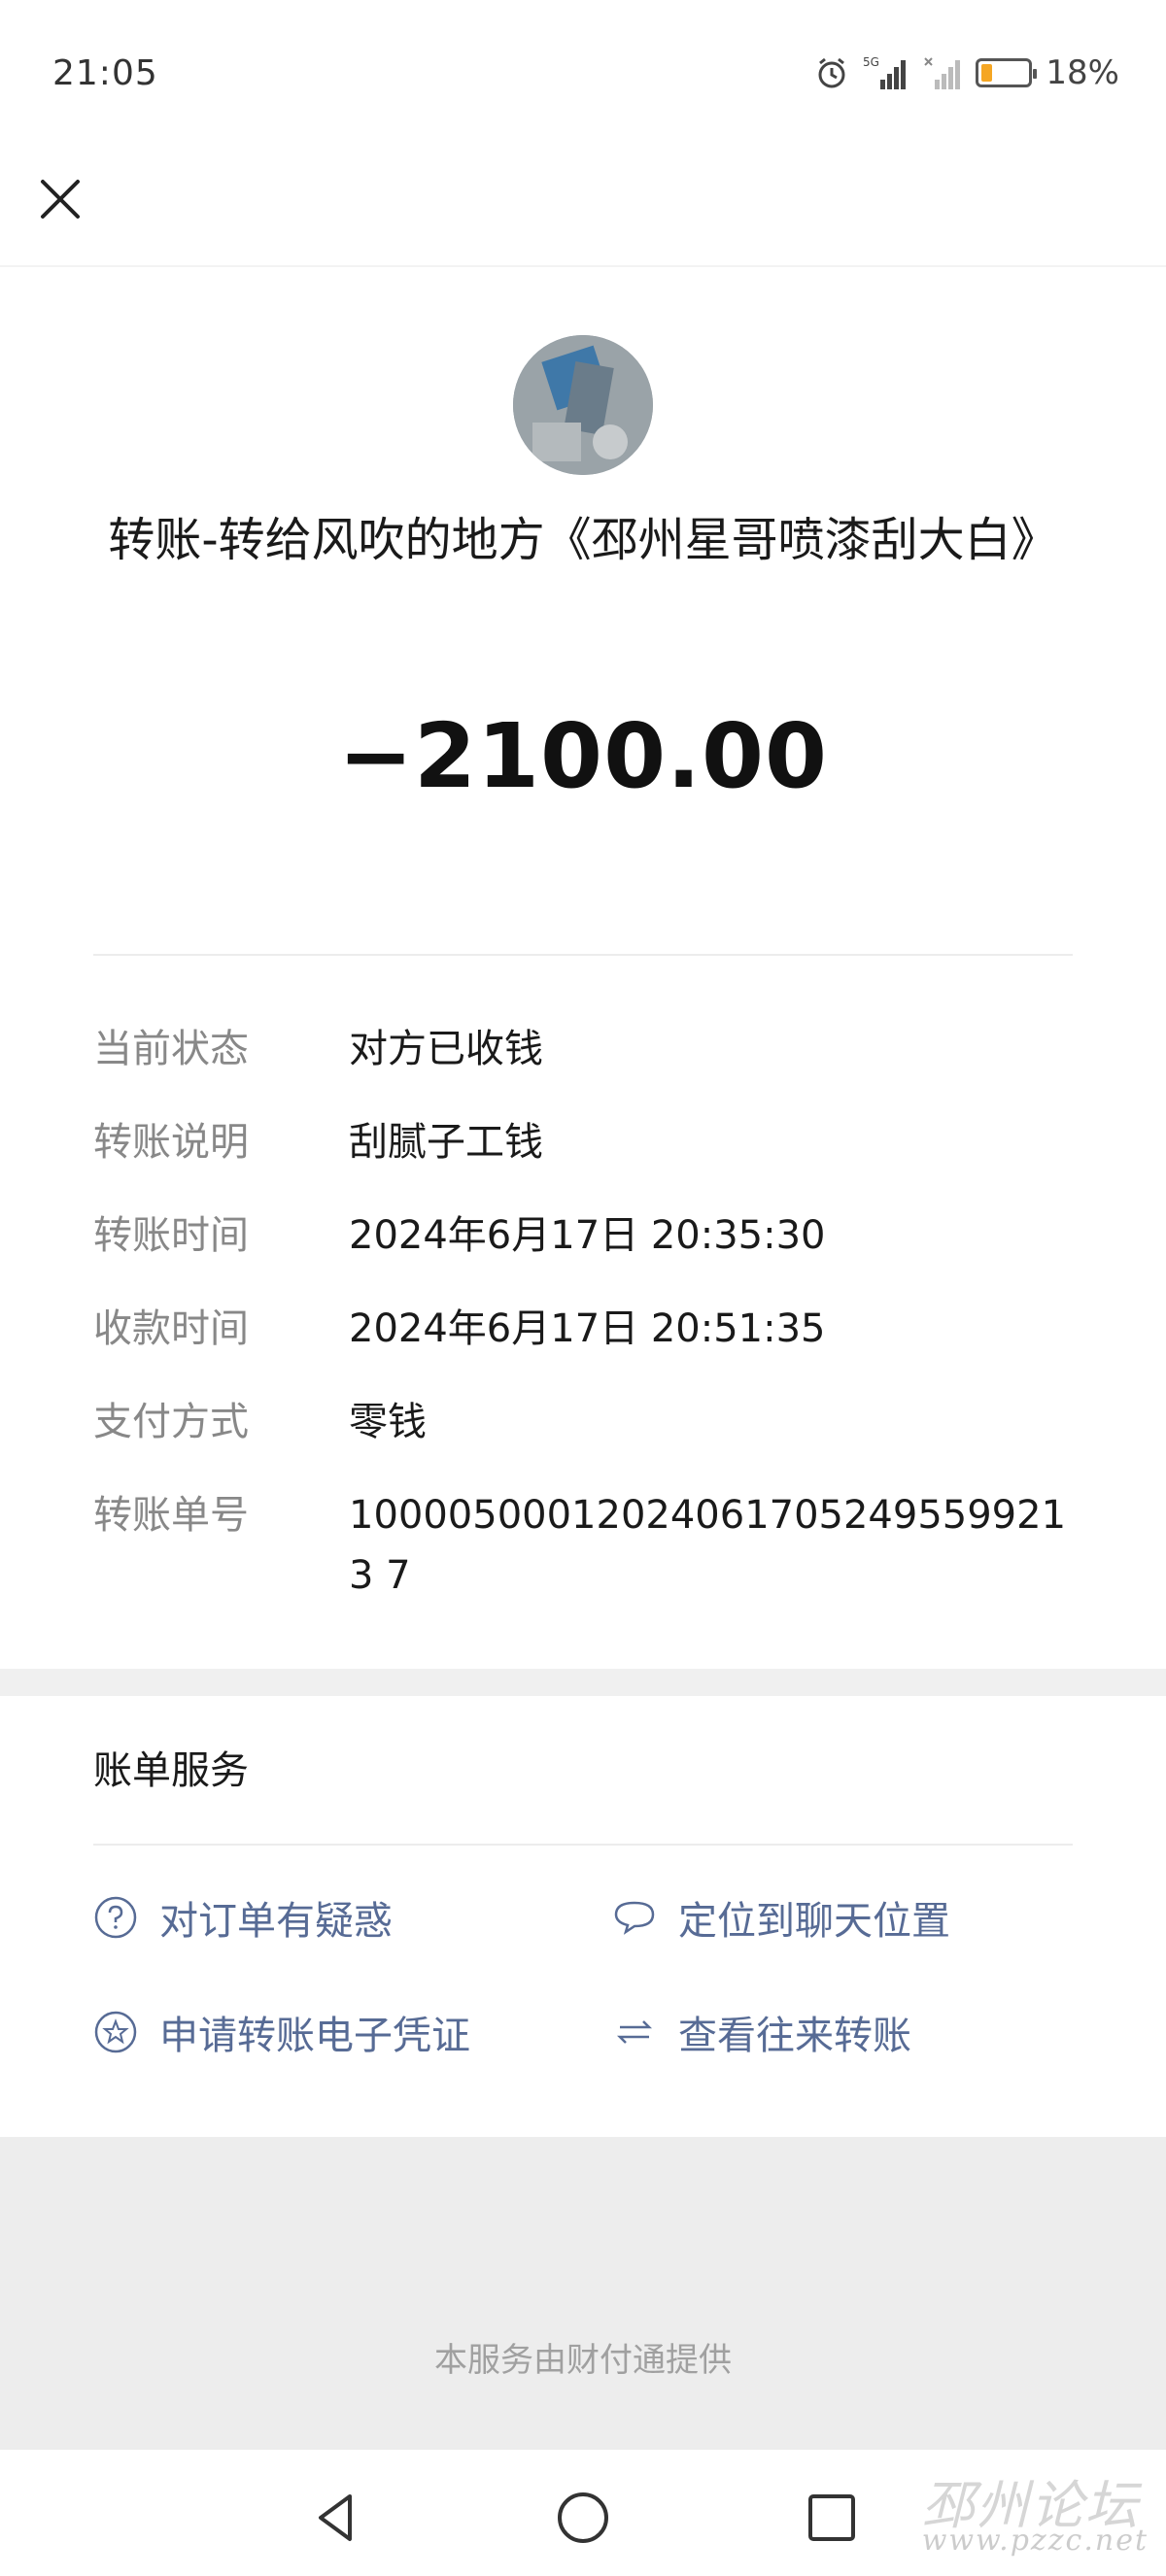 The width and height of the screenshot is (1166, 2576). What do you see at coordinates (794, 2036) in the screenshot?
I see `view-transfers-label: 查看往来转账` at bounding box center [794, 2036].